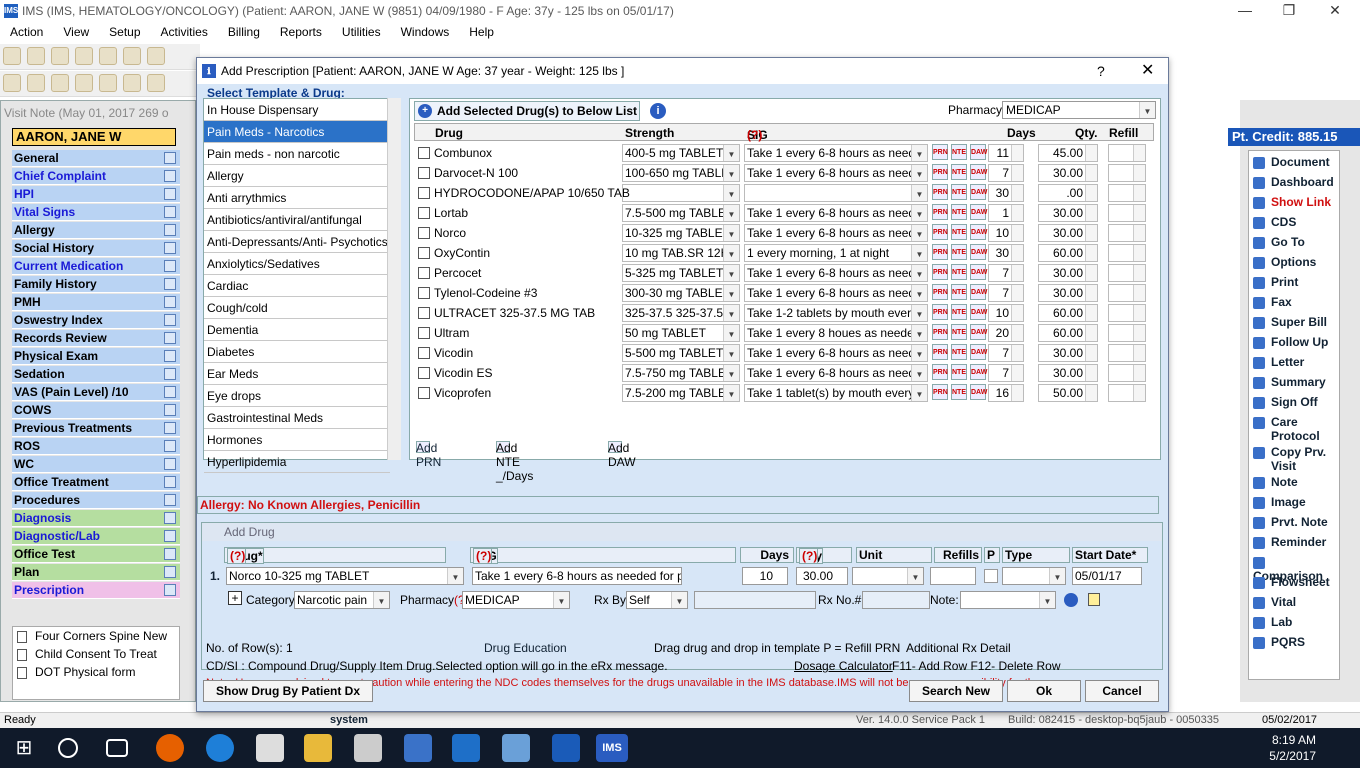  Describe the element at coordinates (1279, 502) in the screenshot. I see `right-link: Image` at that location.